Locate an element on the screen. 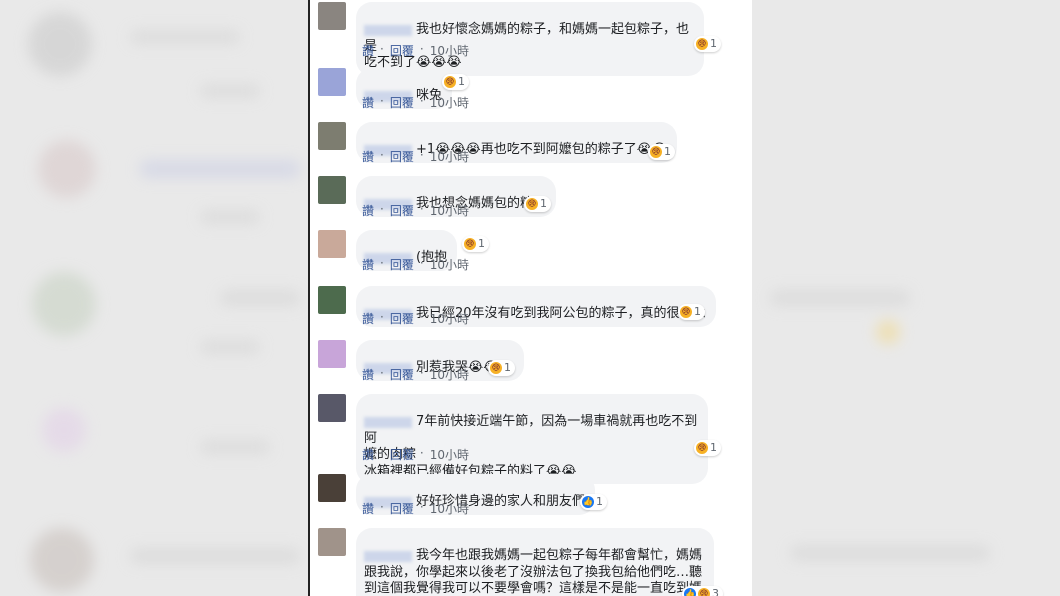 This screenshot has width=1060, height=596. reaction-badge: 👍 1 is located at coordinates (593, 502).